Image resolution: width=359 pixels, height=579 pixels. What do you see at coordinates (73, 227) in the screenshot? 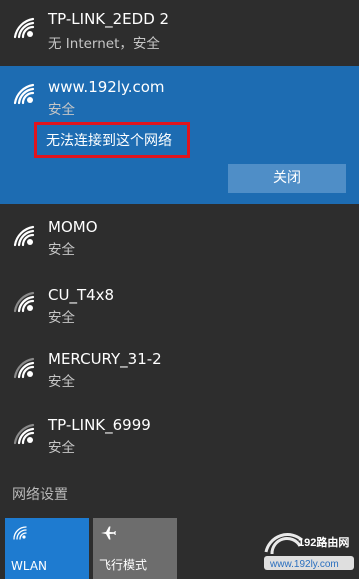
I see `network-name: MOMO` at bounding box center [73, 227].